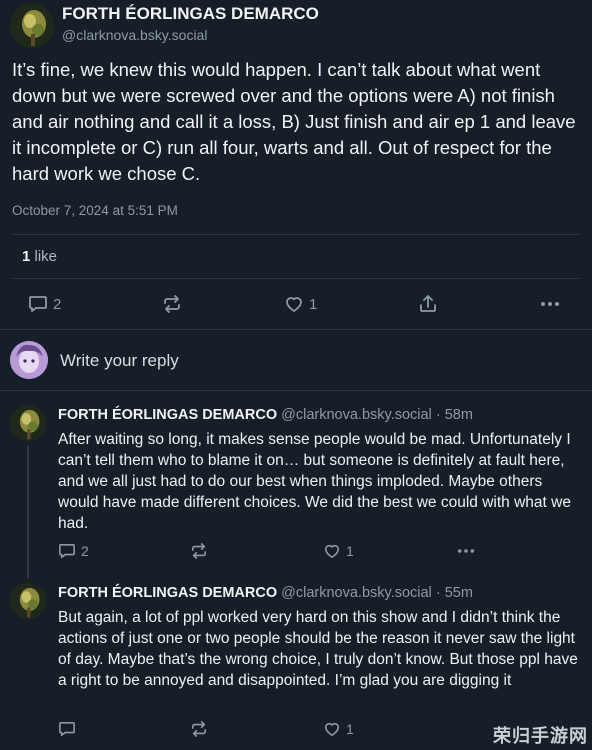  What do you see at coordinates (459, 415) in the screenshot?
I see `reply-time: 58m` at bounding box center [459, 415].